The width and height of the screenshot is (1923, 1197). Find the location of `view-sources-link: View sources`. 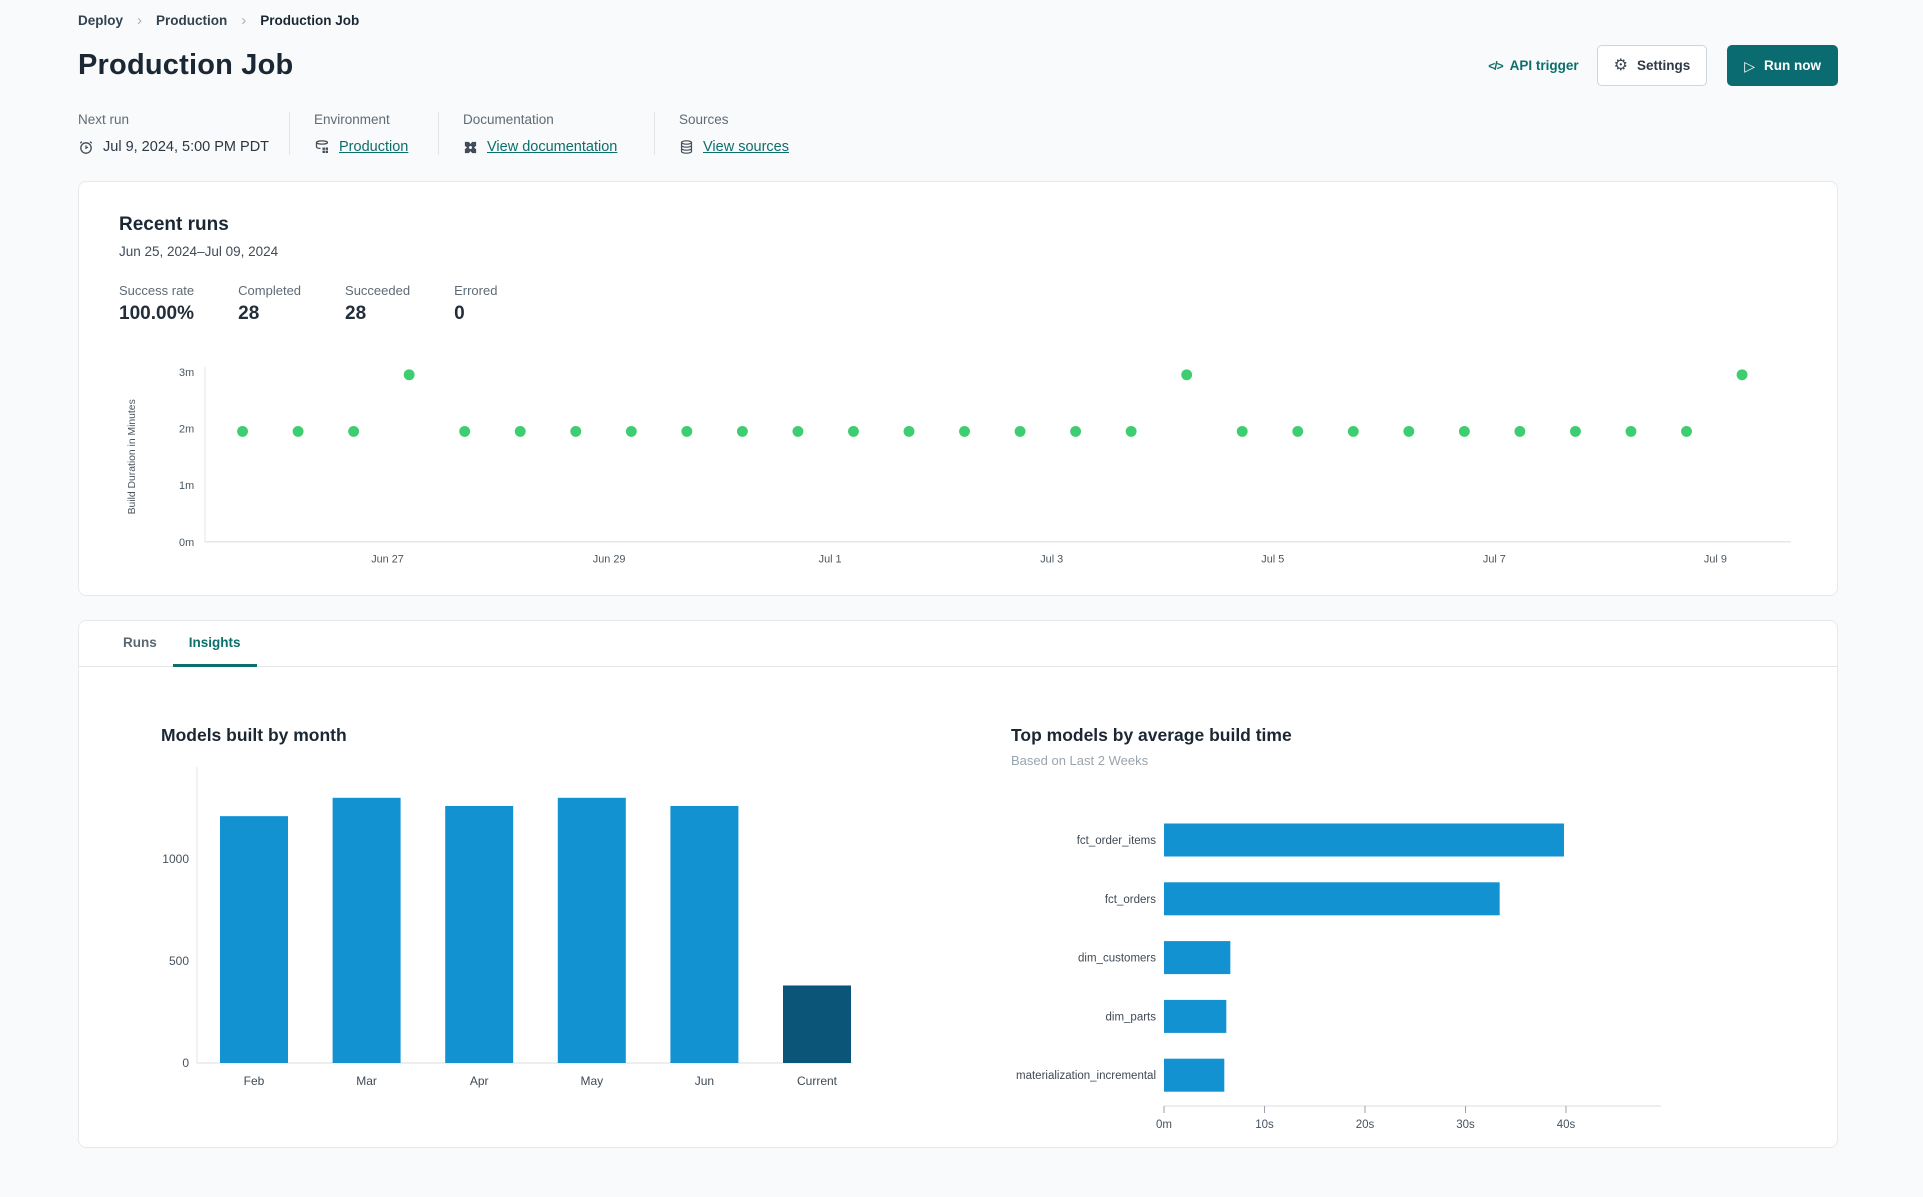

view-sources-link: View sources is located at coordinates (746, 147).